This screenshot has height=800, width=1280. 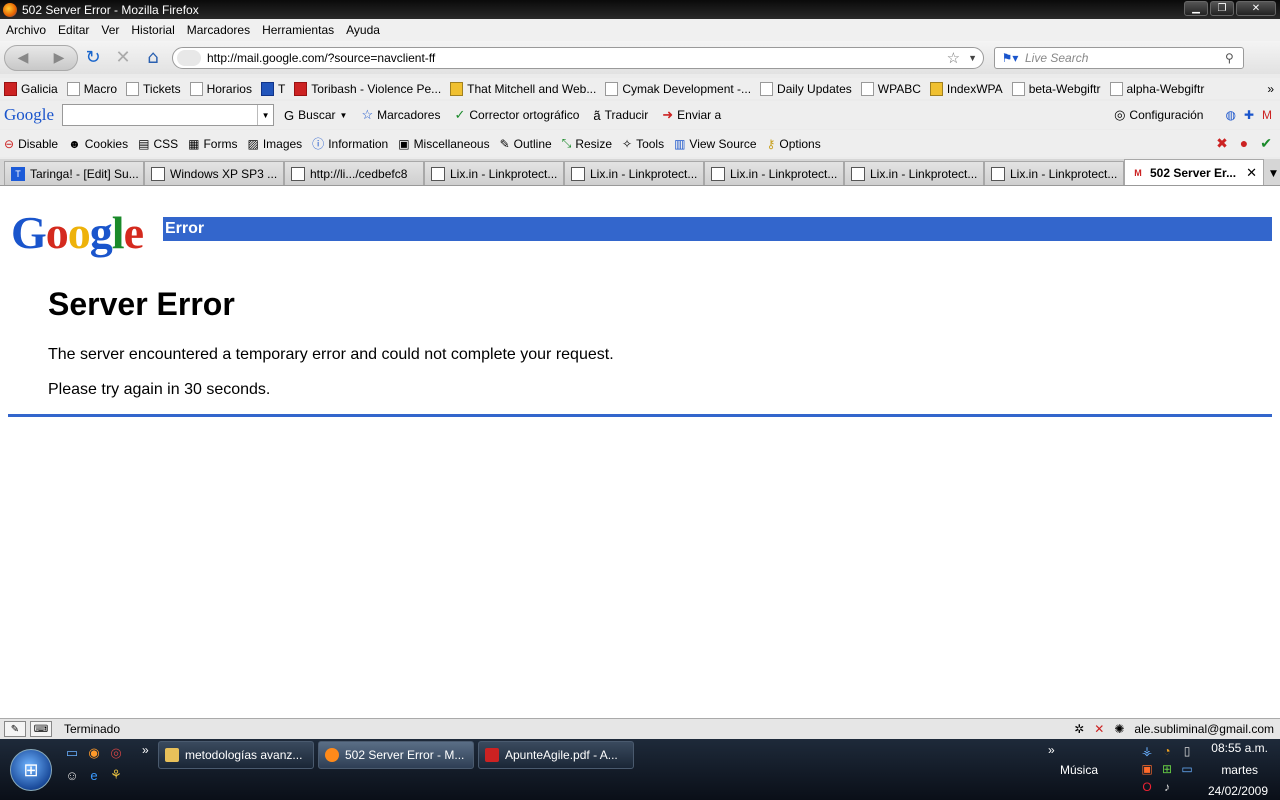 What do you see at coordinates (31, 88) in the screenshot?
I see `bookmark-item: Galicia` at bounding box center [31, 88].